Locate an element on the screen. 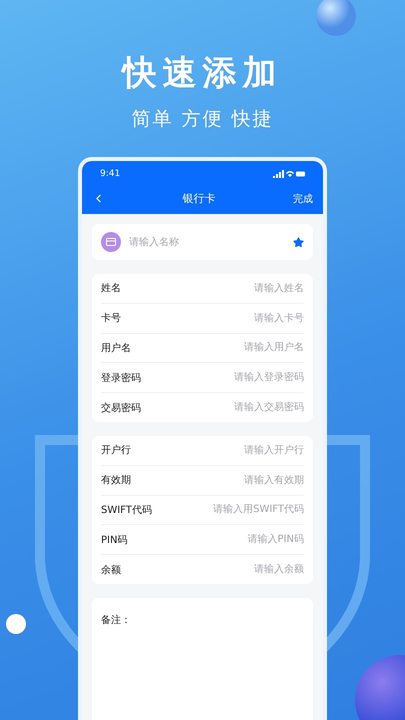 This screenshot has width=405, height=720. field-label: 有效期 is located at coordinates (116, 481).